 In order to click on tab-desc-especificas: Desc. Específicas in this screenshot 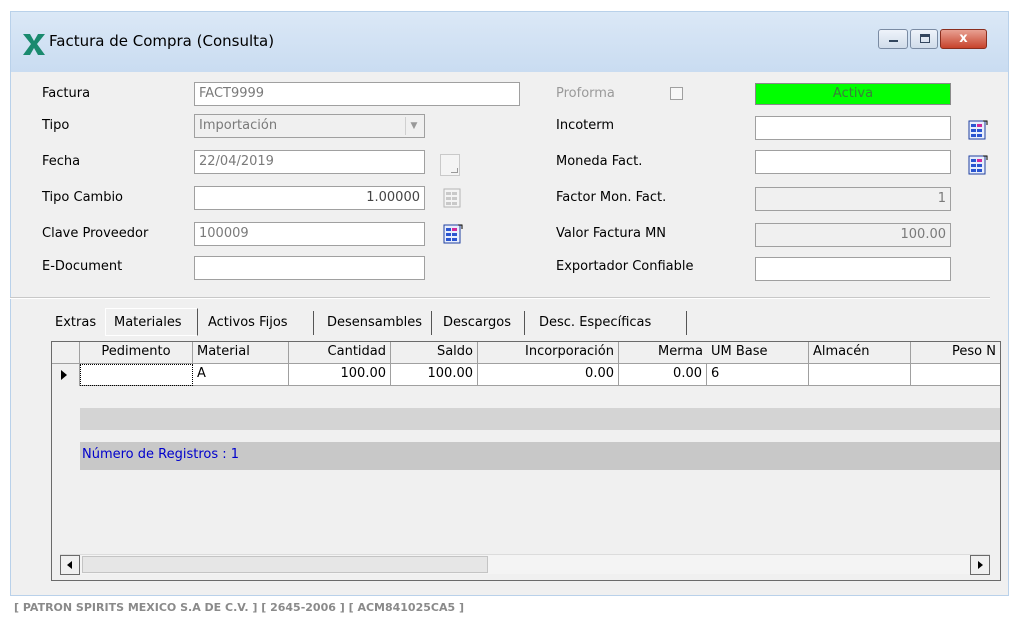, I will do `click(609, 323)`.